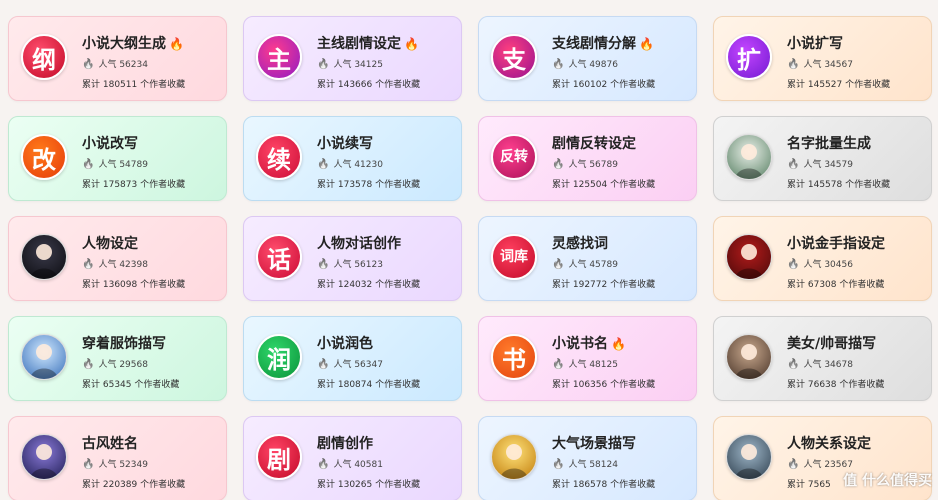  I want to click on popularity: 🔥 人气 58124, so click(585, 463).